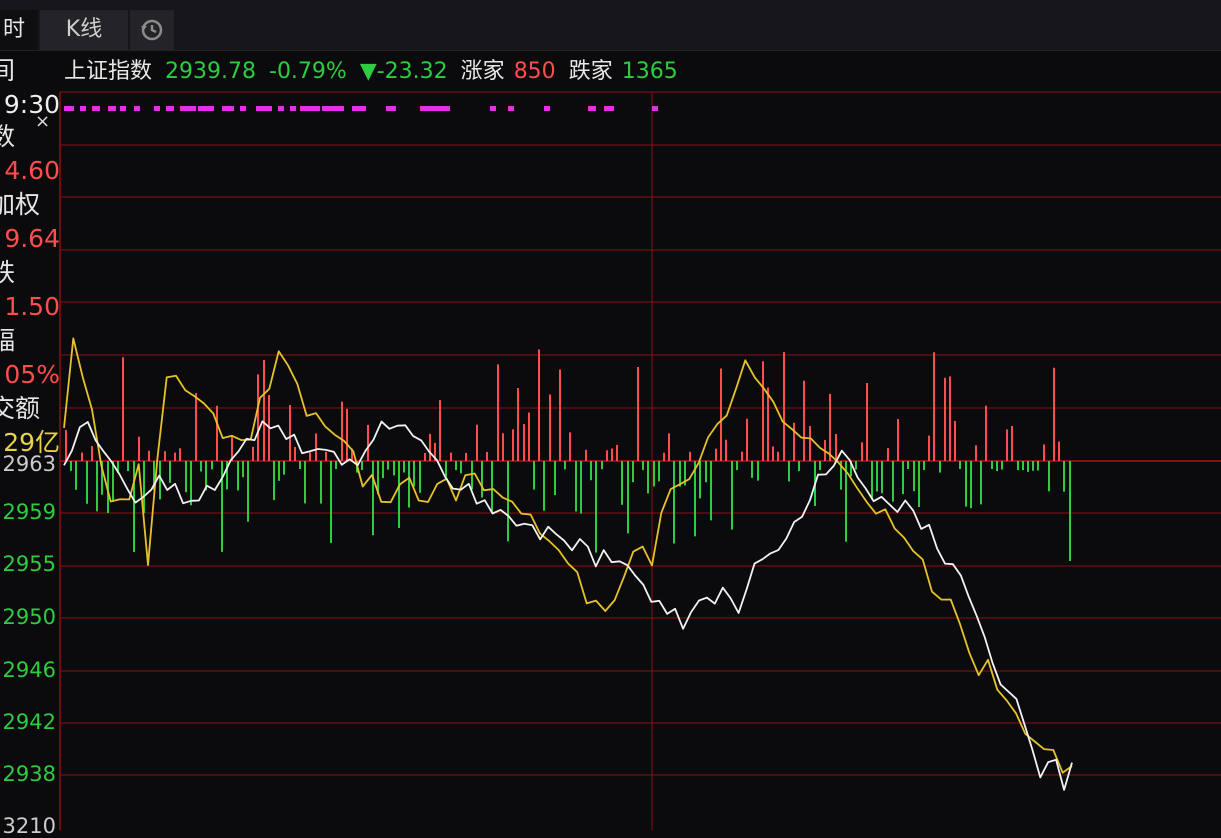 This screenshot has height=838, width=1221. I want to click on info-value: 9.64, so click(32, 238).